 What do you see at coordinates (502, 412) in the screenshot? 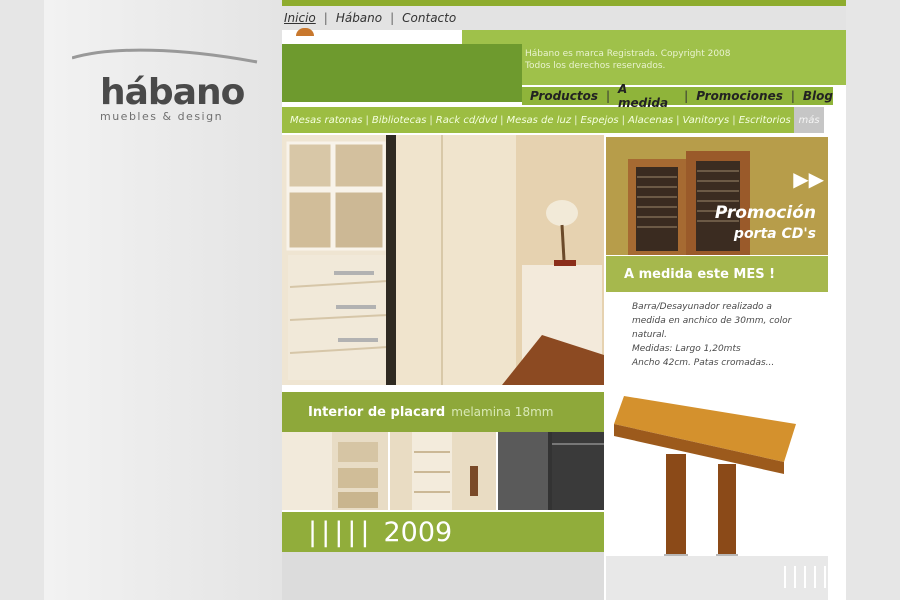
I see `feature-subtitle: melamina 18mm` at bounding box center [502, 412].